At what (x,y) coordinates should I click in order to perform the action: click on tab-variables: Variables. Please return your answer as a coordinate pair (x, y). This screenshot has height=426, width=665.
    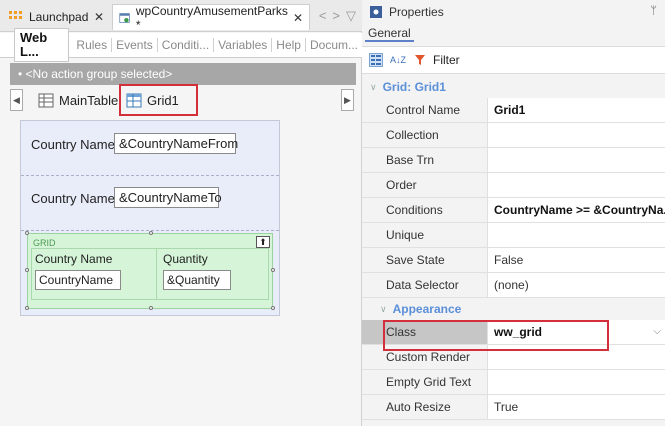
    Looking at the image, I should click on (243, 45).